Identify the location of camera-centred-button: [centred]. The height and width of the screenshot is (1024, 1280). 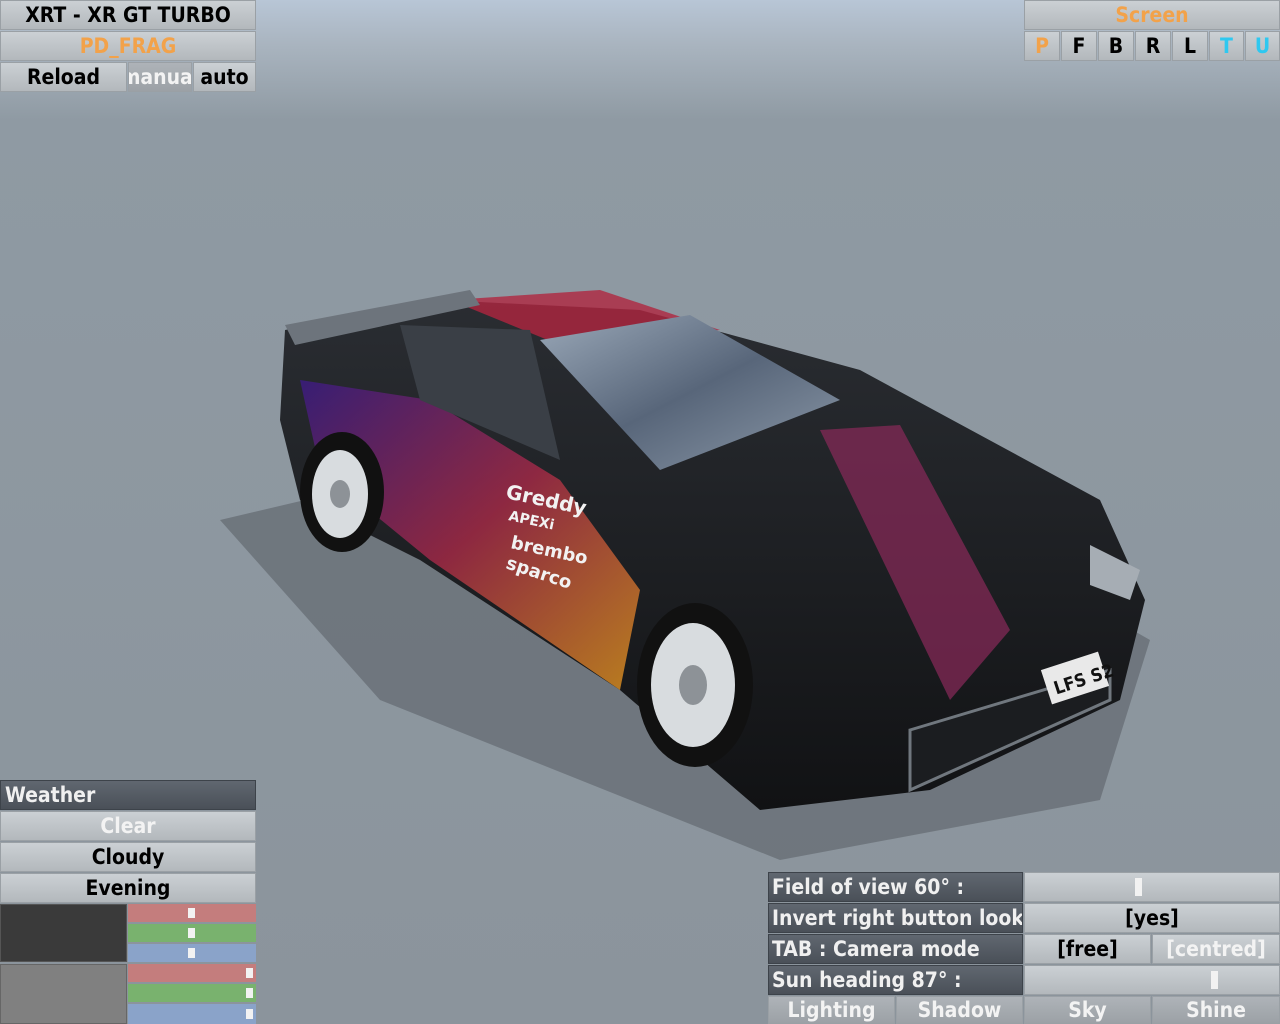
(1216, 949).